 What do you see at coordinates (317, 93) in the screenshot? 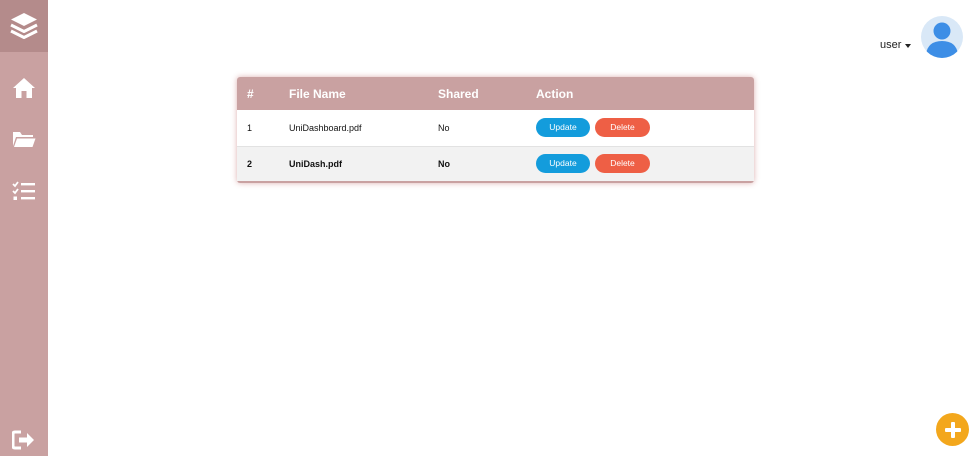
I see `column-header-file-name: File Name` at bounding box center [317, 93].